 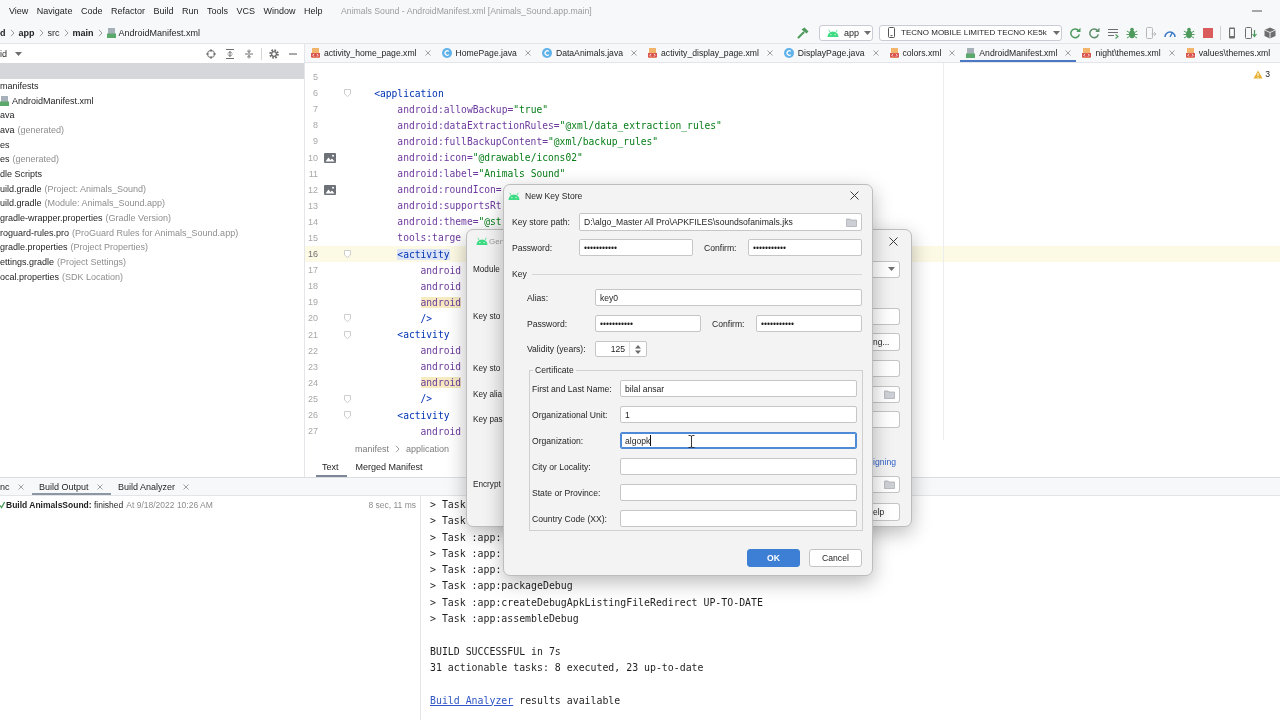 I want to click on editor-tab: DisplayPage.java, so click(x=830, y=53).